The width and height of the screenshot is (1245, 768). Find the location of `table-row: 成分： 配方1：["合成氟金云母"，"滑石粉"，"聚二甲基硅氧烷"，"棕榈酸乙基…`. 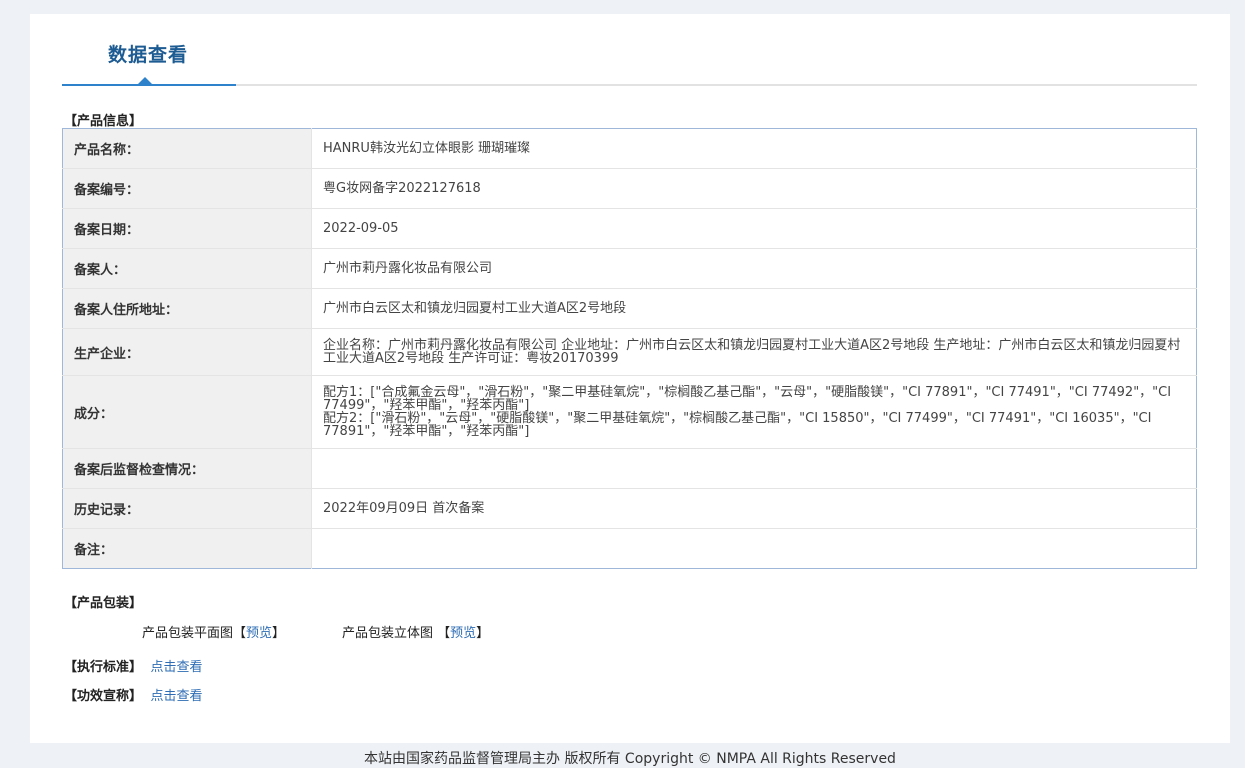

table-row: 成分： 配方1：["合成氟金云母"，"滑石粉"，"聚二甲基硅氧烷"，"棕榈酸乙基… is located at coordinates (629, 412).